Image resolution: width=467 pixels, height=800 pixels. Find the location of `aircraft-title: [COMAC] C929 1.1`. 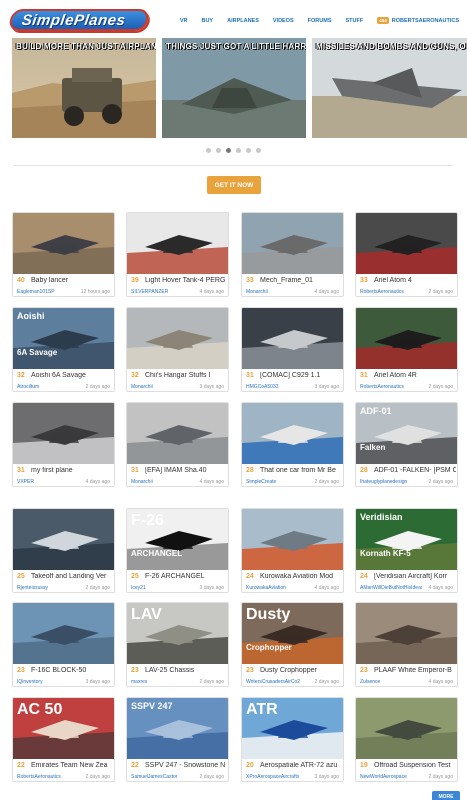

aircraft-title: [COMAC] C929 1.1 is located at coordinates (301, 375).